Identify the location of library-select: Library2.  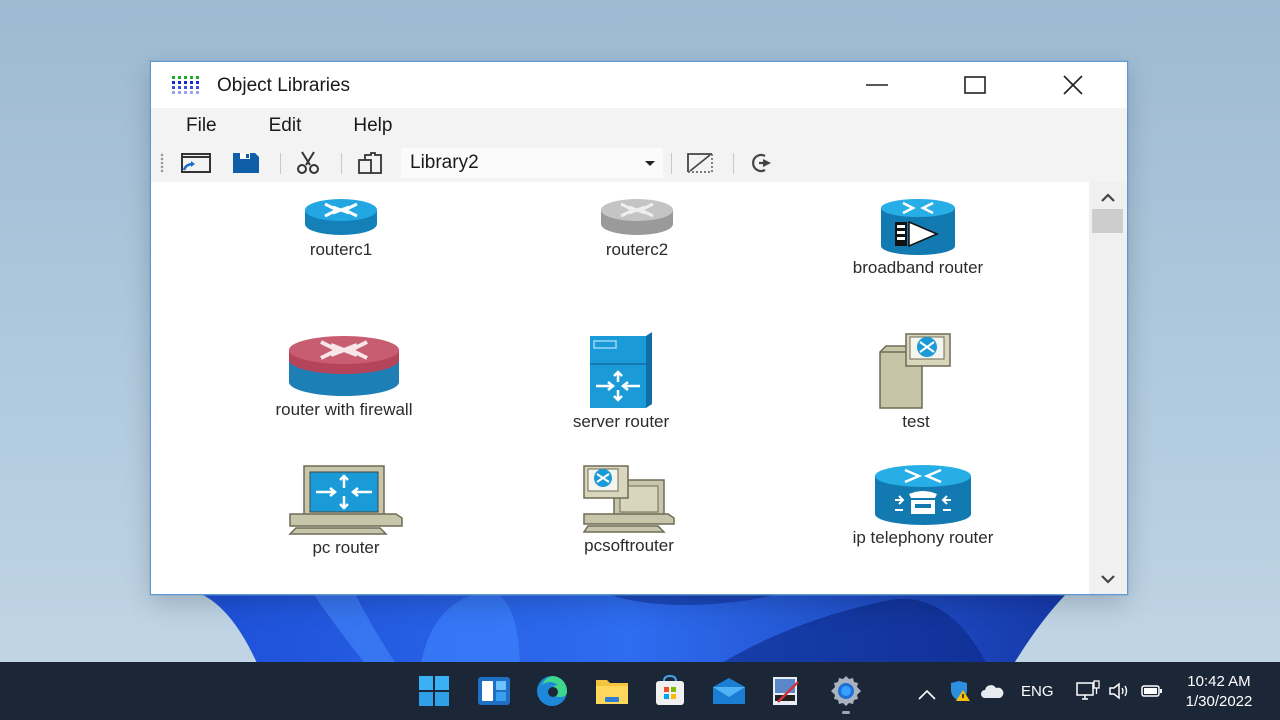
(532, 163).